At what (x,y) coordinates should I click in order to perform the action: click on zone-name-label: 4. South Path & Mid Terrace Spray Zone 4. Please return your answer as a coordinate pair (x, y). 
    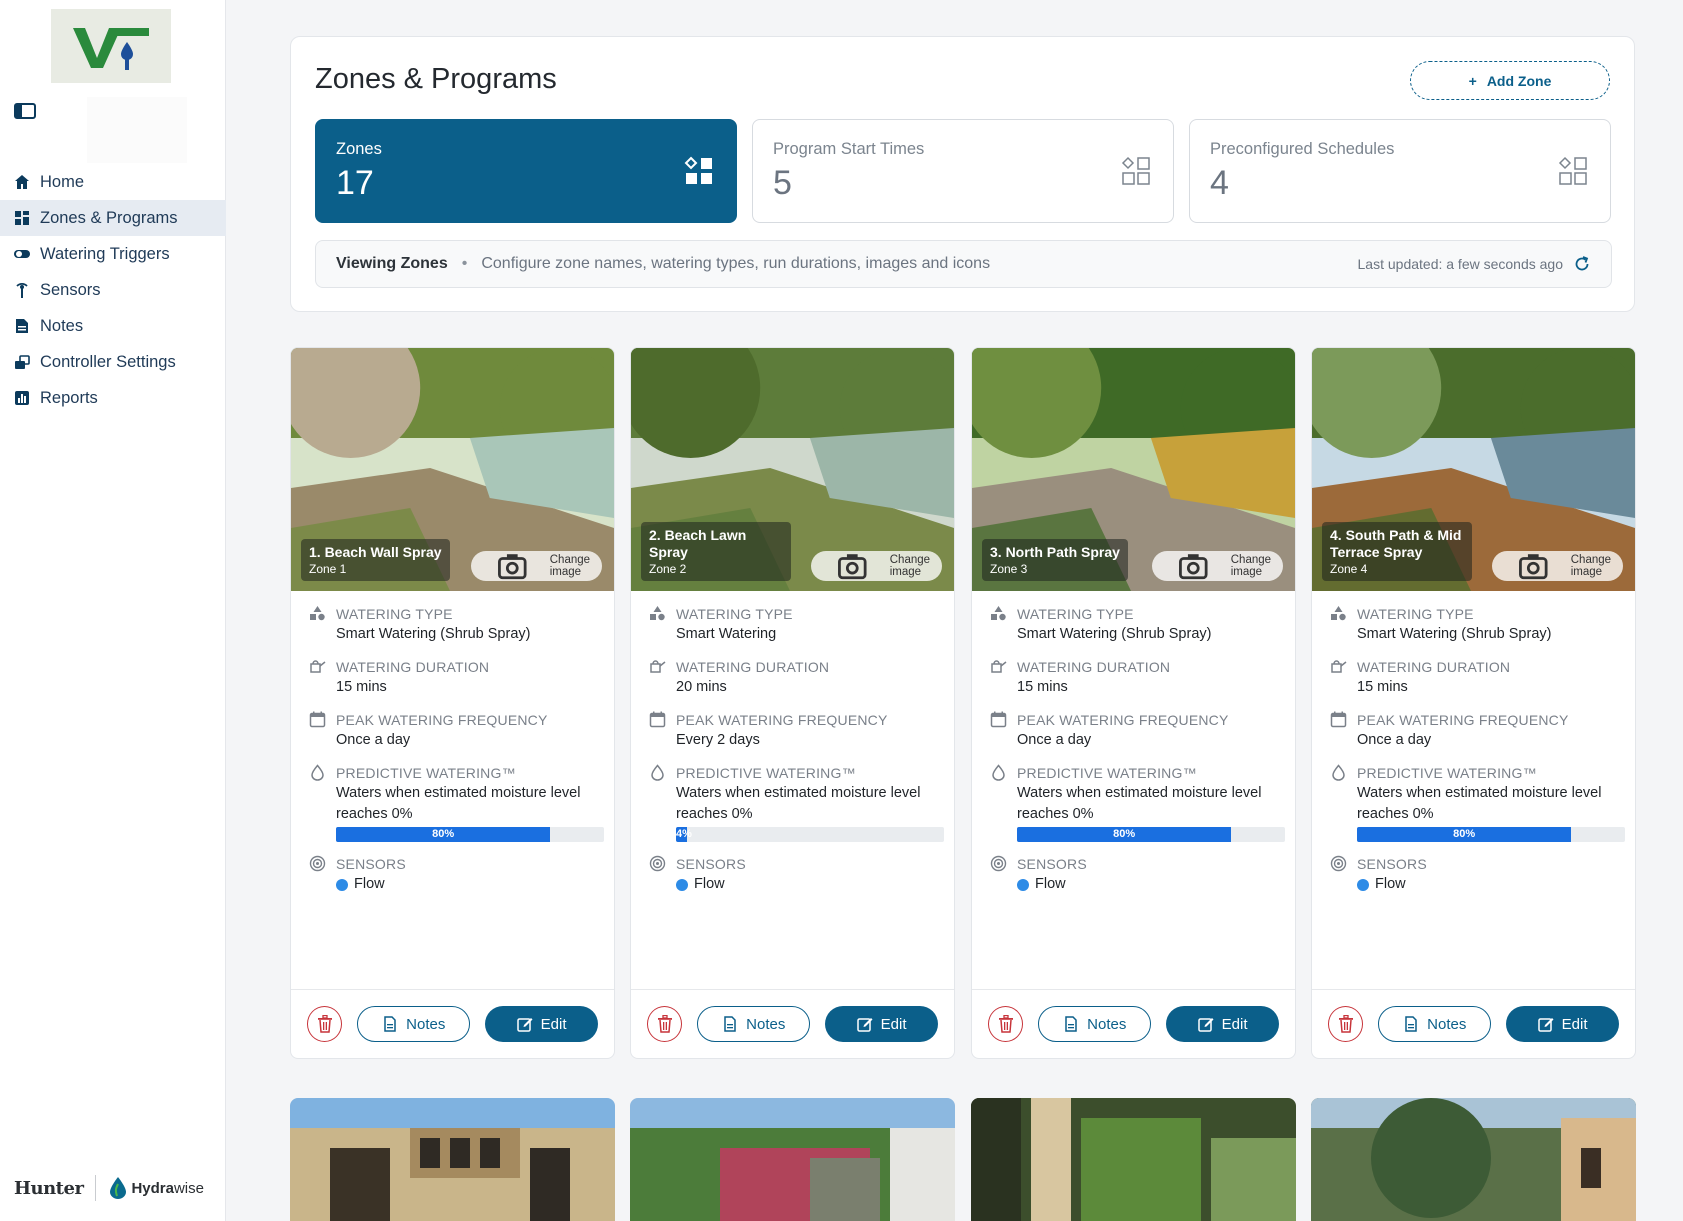
    Looking at the image, I should click on (1397, 551).